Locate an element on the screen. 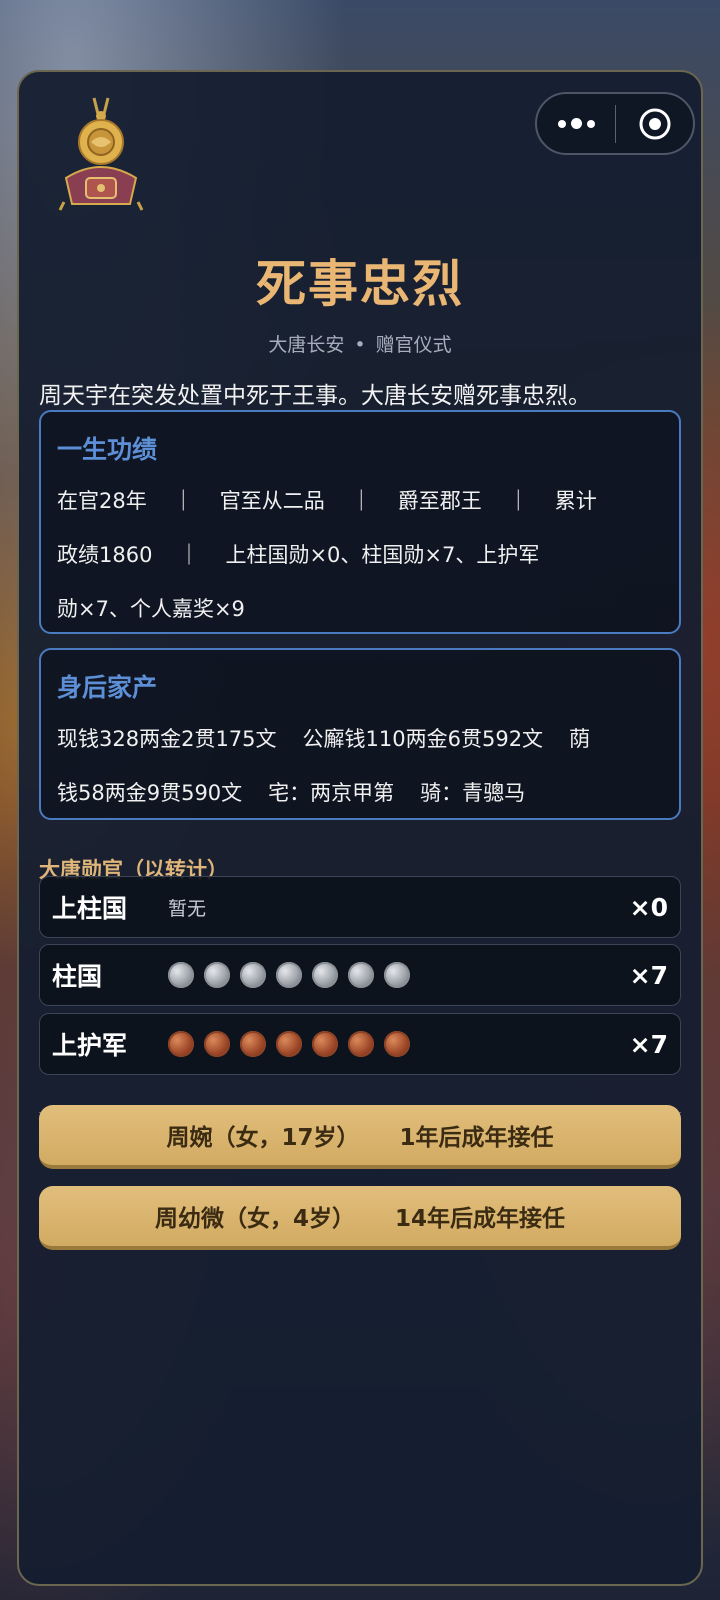 Image resolution: width=720 pixels, height=1600 pixels. merit-score: 累计 is located at coordinates (575, 501).